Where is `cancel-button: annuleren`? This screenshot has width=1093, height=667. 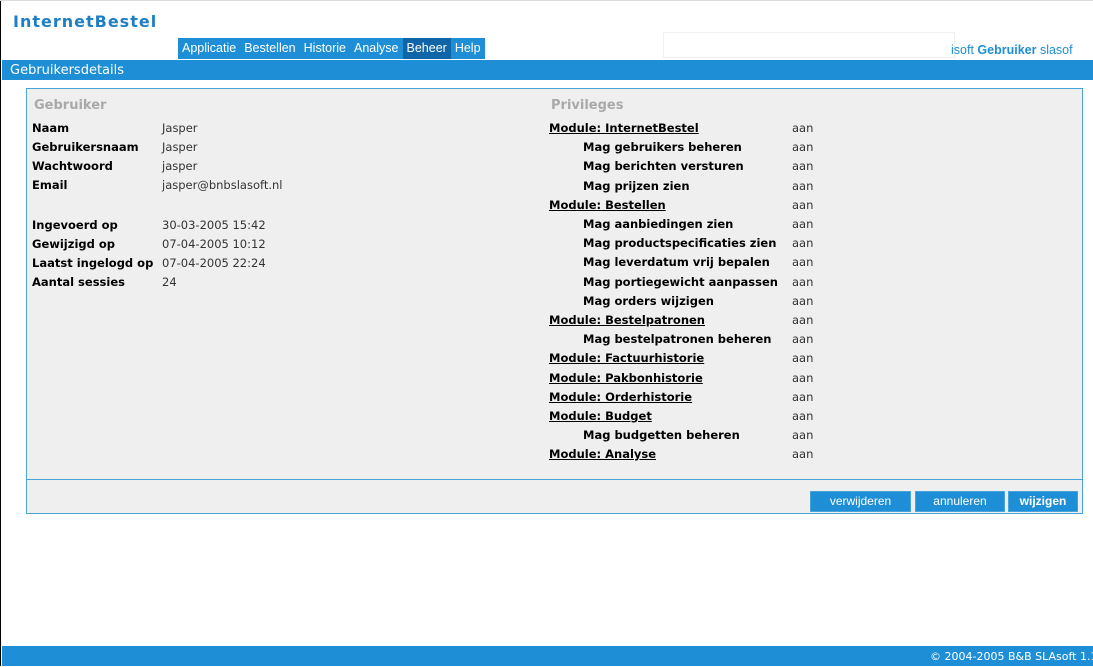 cancel-button: annuleren is located at coordinates (960, 501).